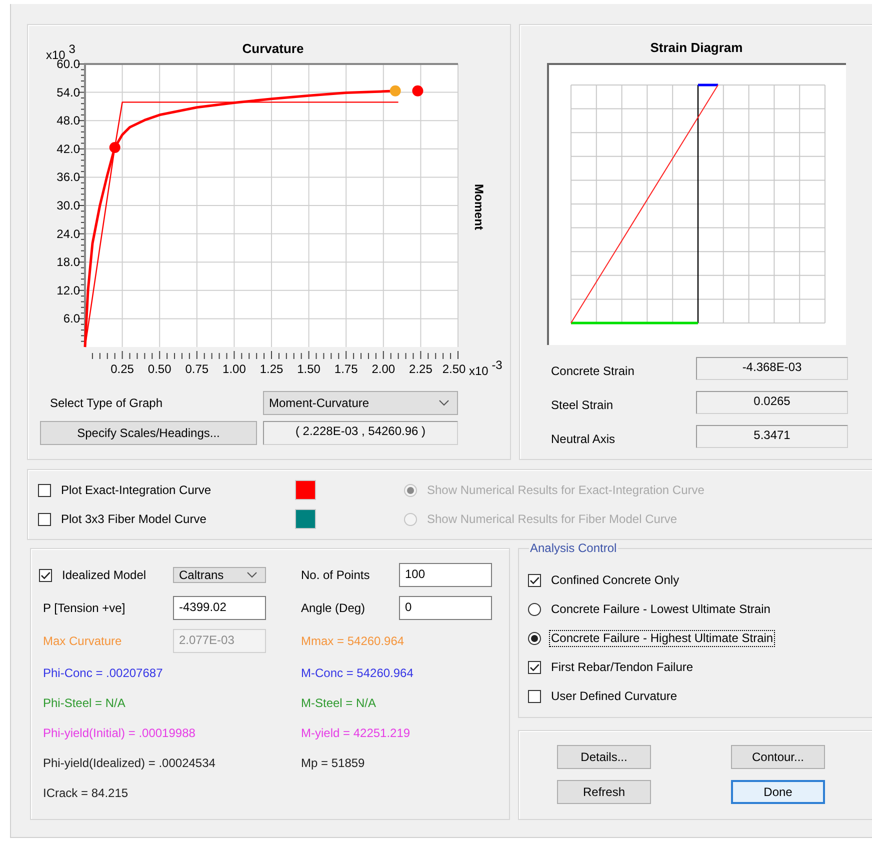  Describe the element at coordinates (273, 48) in the screenshot. I see `chart-title: Curvature` at that location.